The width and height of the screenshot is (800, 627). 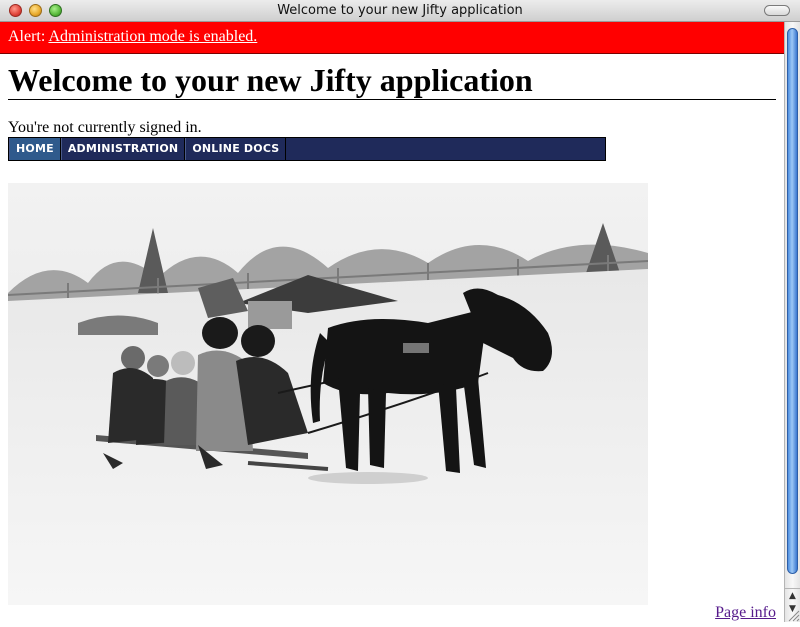 What do you see at coordinates (392, 38) in the screenshot?
I see `admin-alert-bar: Alert: Administration mode is enabled.` at bounding box center [392, 38].